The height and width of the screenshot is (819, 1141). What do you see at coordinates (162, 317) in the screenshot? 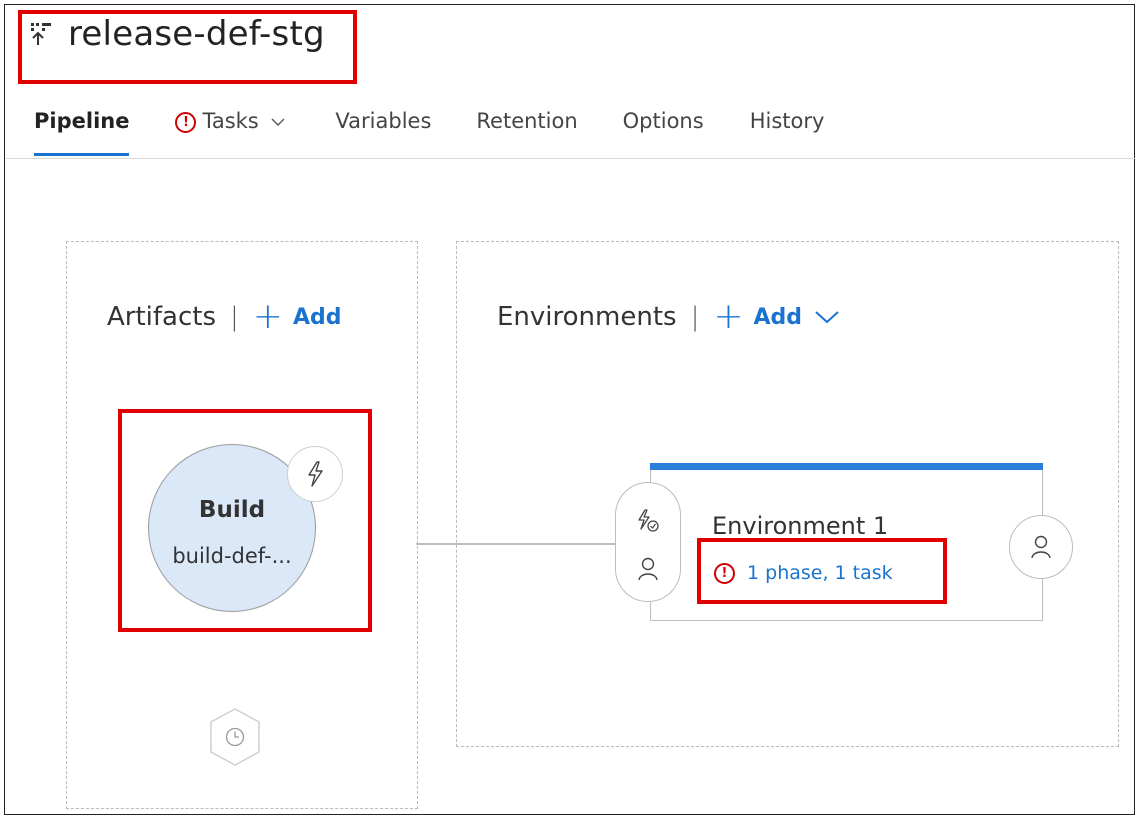
I see `artifacts-heading: Artifacts` at bounding box center [162, 317].